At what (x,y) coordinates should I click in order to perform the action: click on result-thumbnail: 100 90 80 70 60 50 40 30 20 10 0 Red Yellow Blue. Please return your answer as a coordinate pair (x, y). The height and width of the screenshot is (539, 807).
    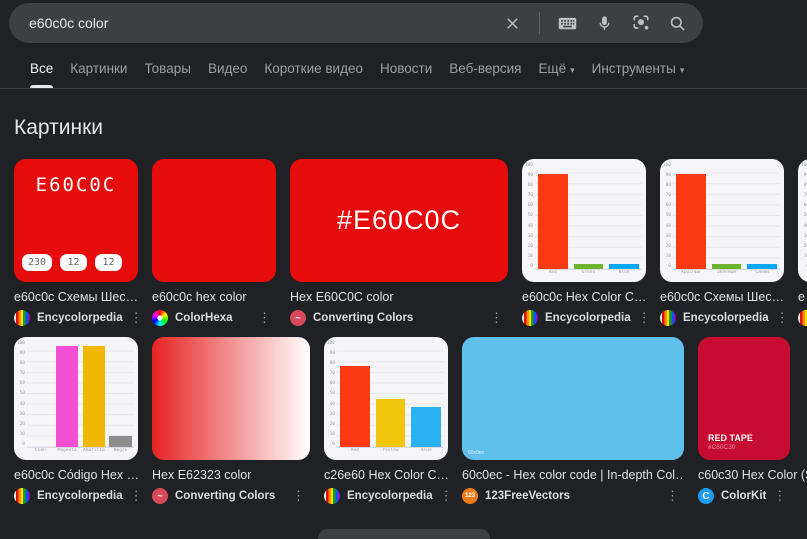
    Looking at the image, I should click on (386, 398).